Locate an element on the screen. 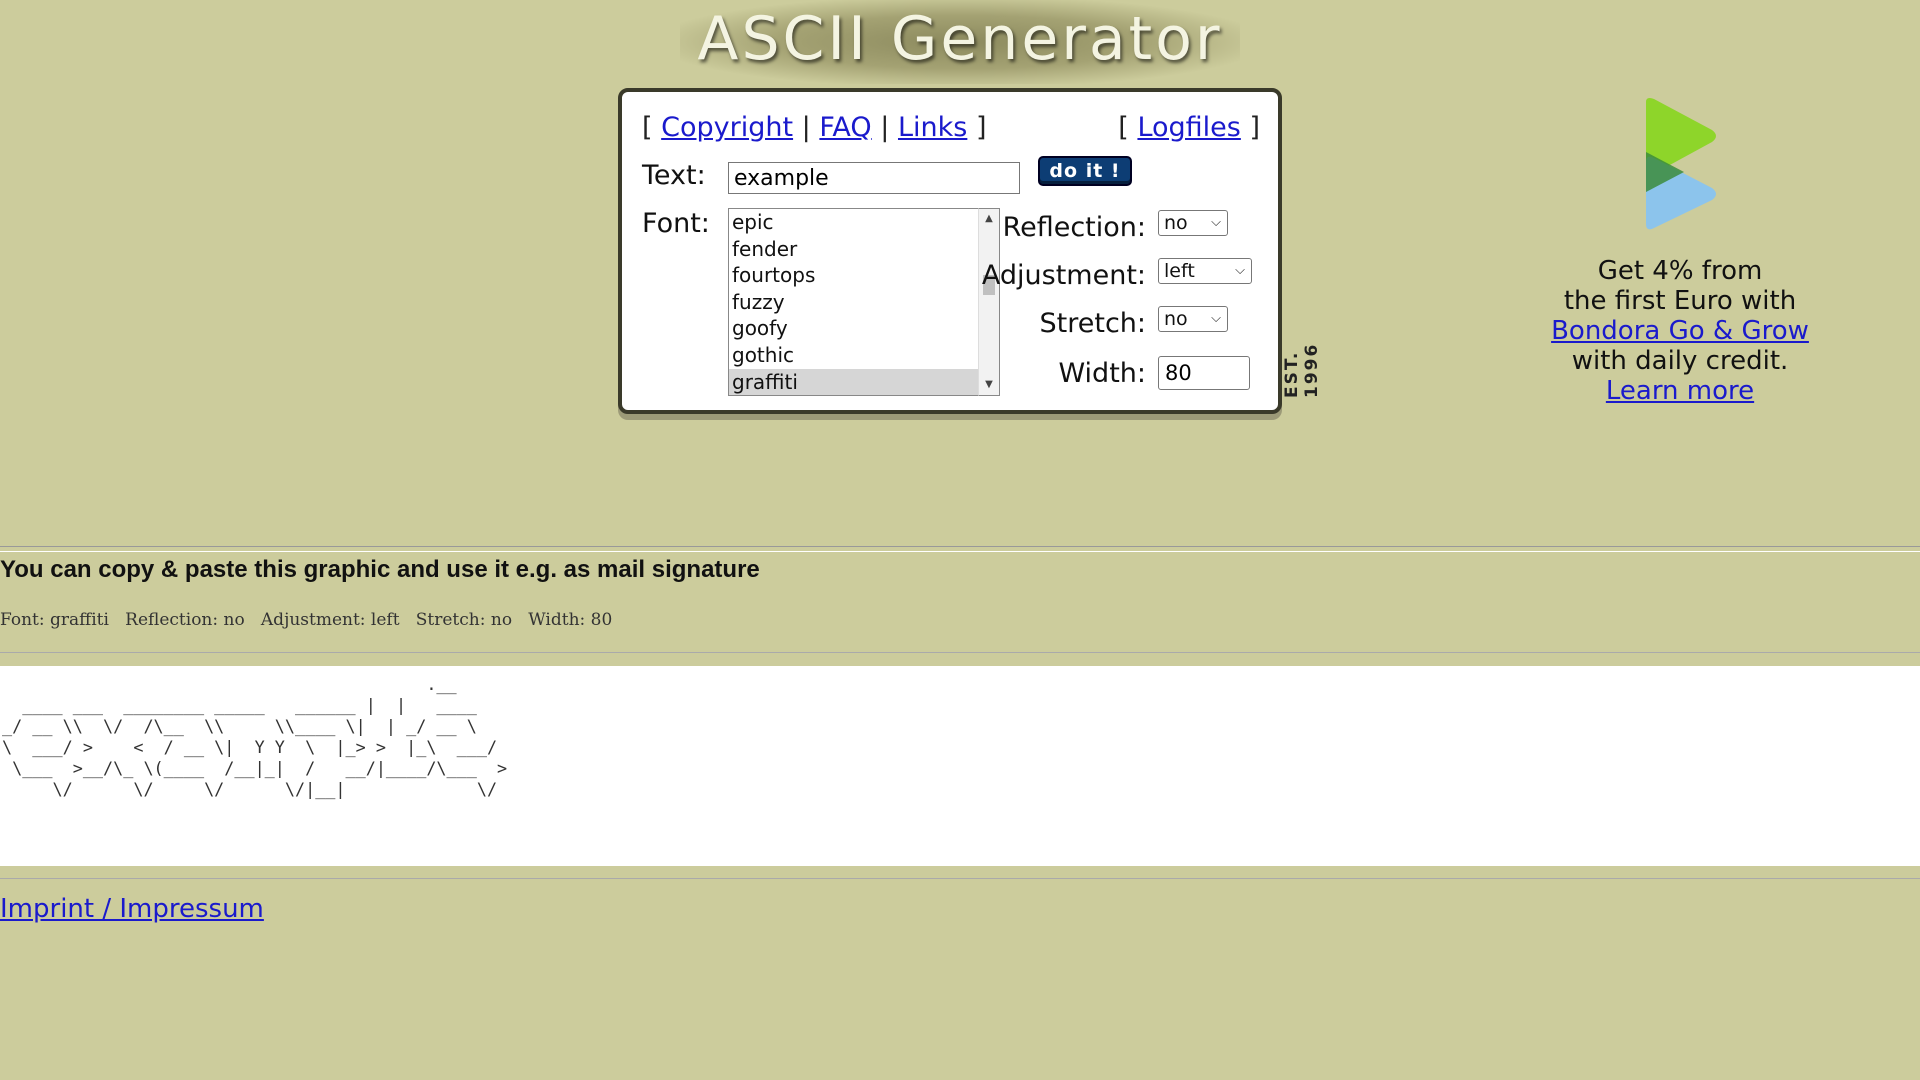 This screenshot has height=1080, width=1920. text-input is located at coordinates (874, 178).